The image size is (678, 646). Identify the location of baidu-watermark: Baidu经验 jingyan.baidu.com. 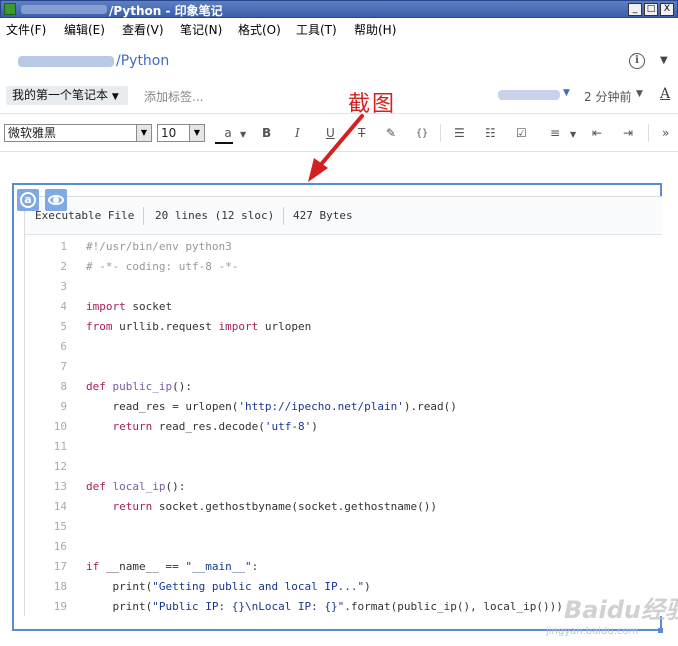
(612, 612).